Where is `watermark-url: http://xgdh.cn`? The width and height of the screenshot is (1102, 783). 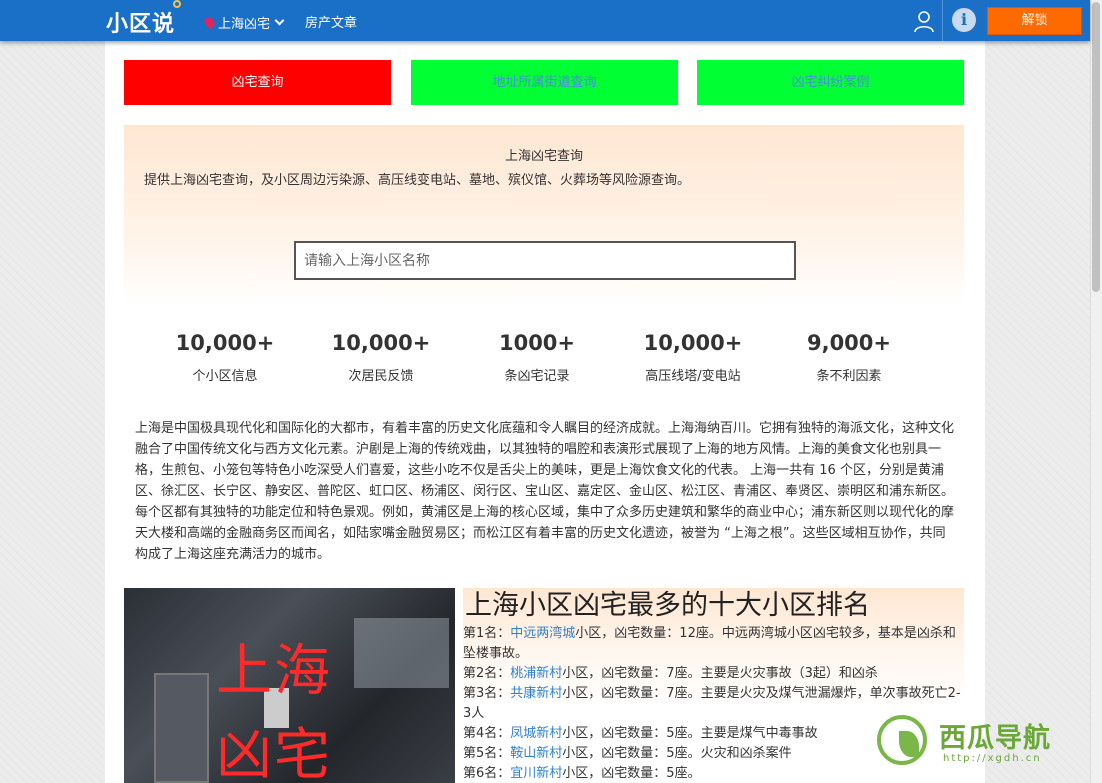 watermark-url: http://xgdh.cn is located at coordinates (992, 758).